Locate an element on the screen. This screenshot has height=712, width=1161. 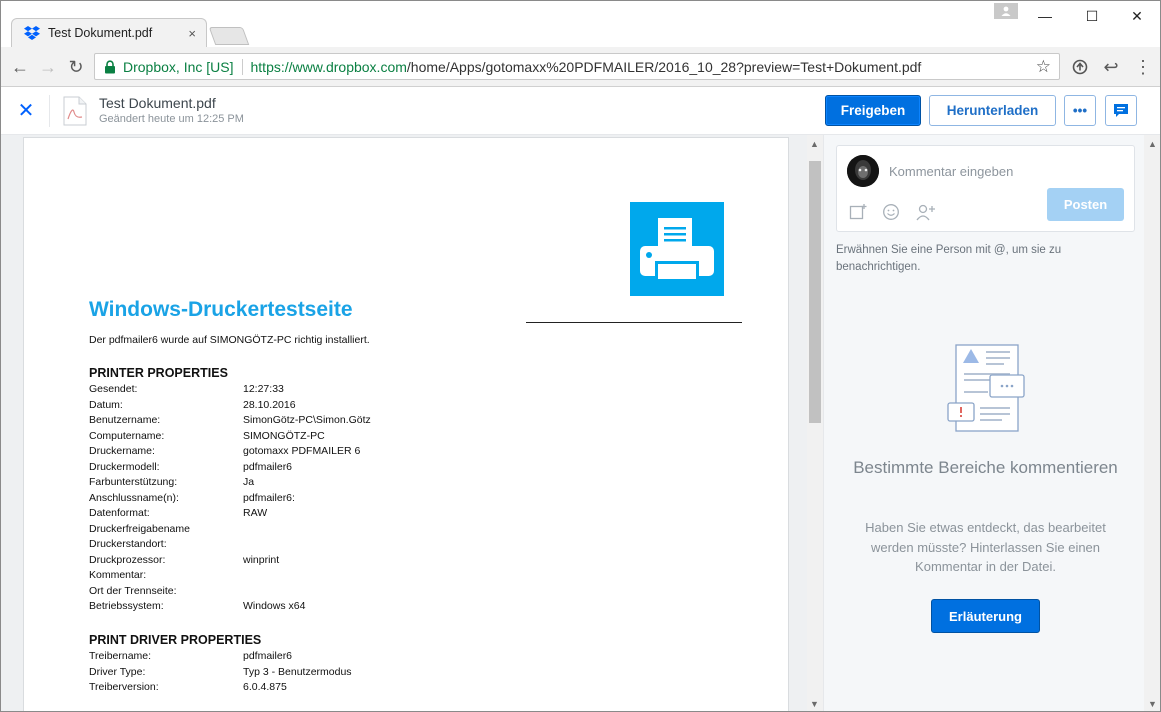
comments-toggle-button is located at coordinates (1121, 110).